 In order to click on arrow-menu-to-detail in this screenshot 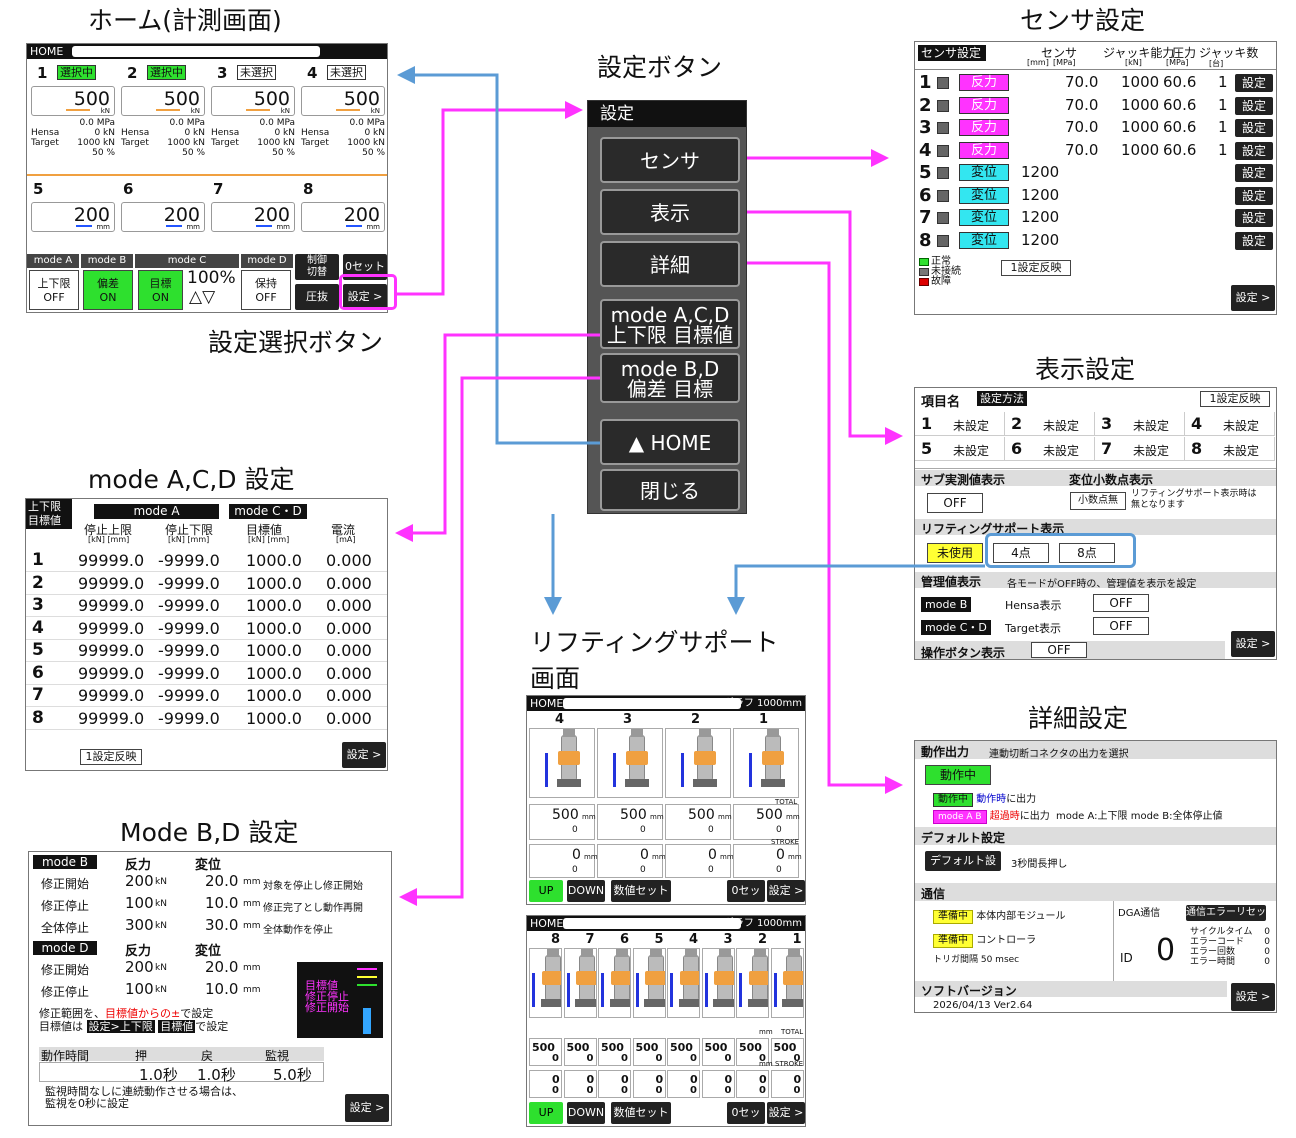, I will do `click(825, 527)`.